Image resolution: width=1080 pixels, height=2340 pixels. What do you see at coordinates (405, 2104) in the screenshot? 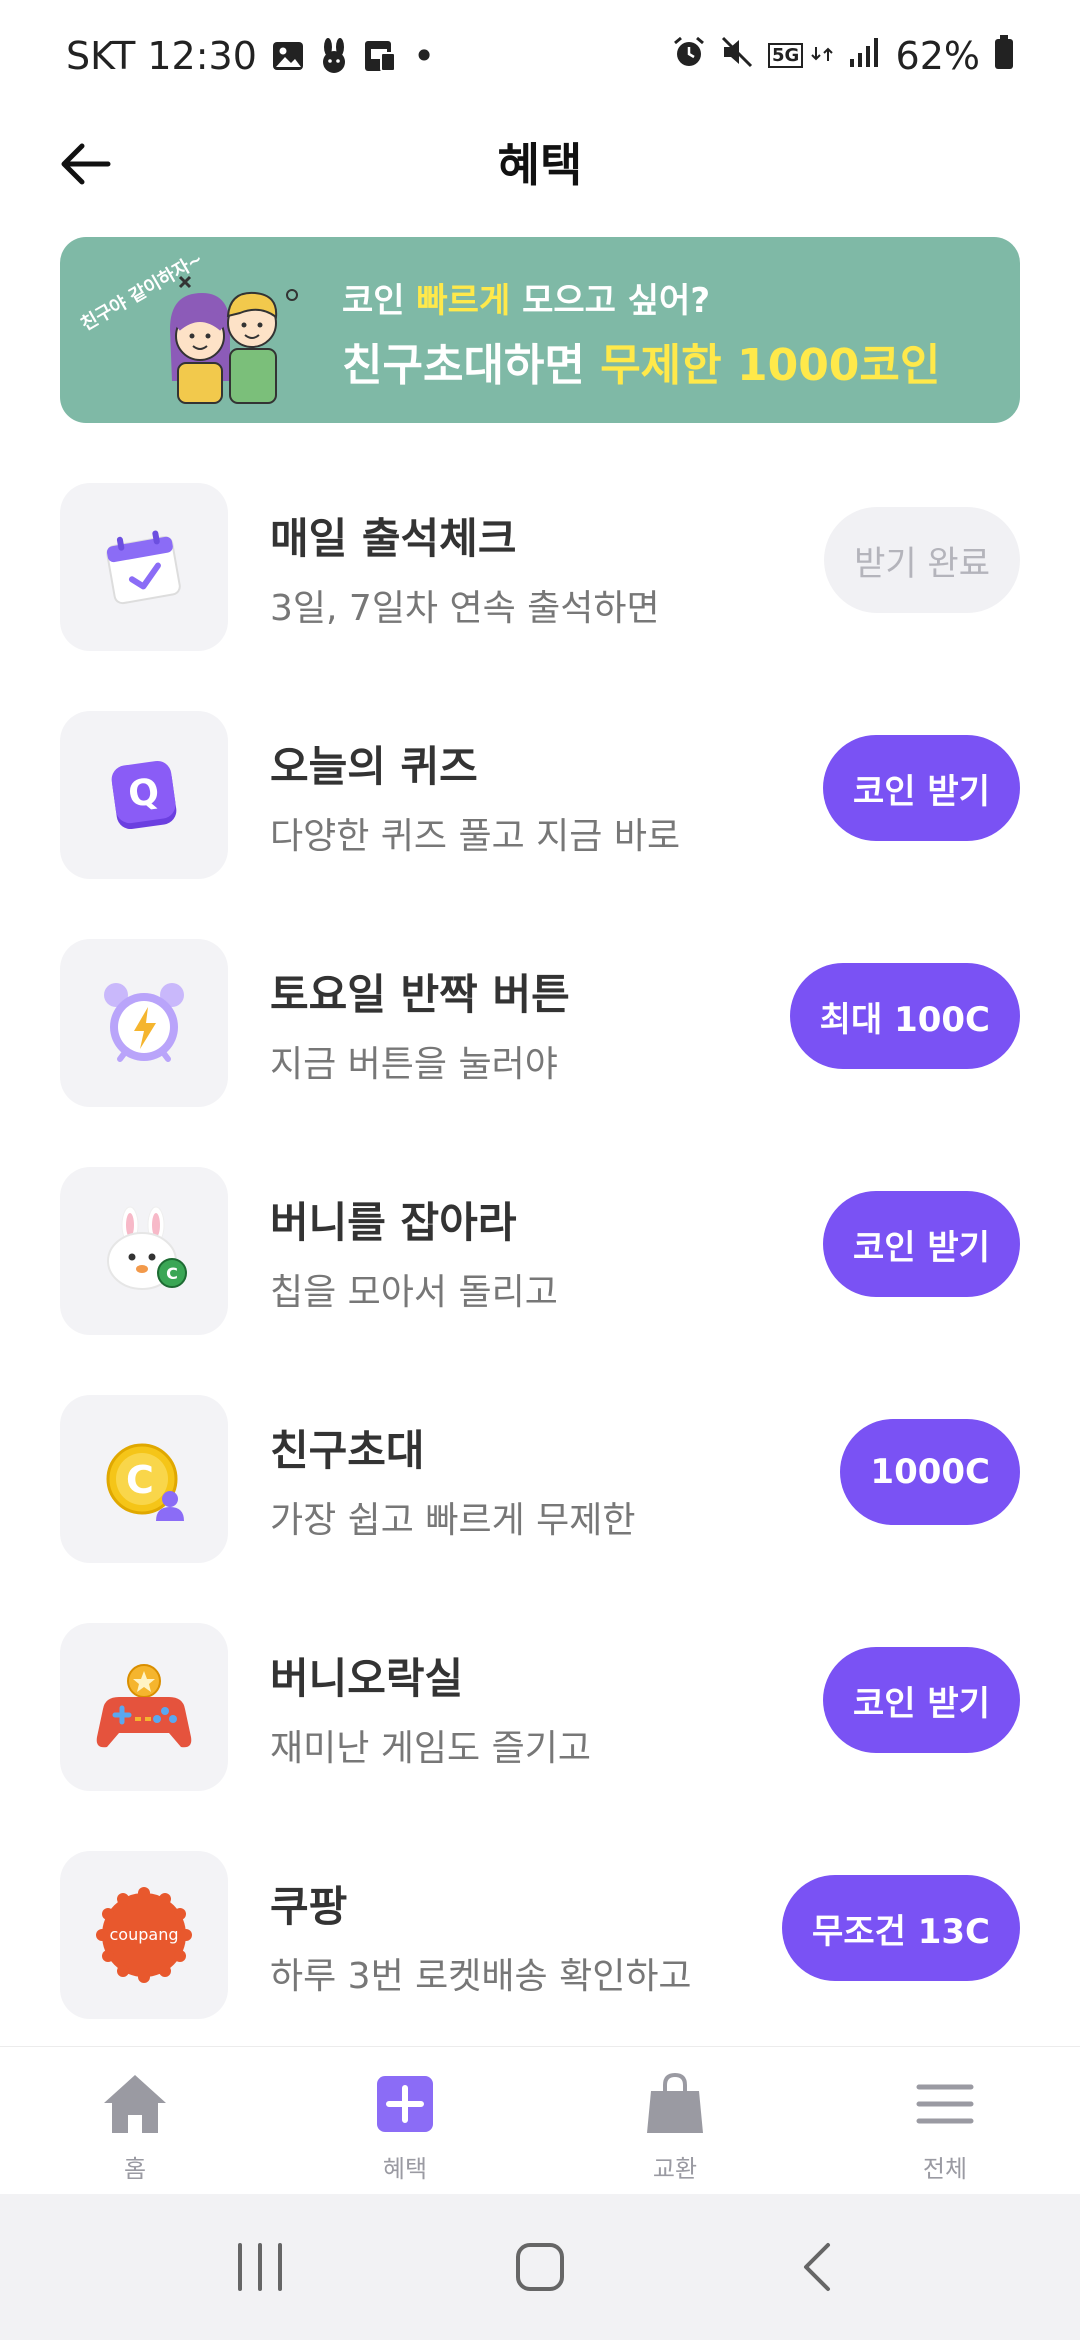
I see `plus-square-icon` at bounding box center [405, 2104].